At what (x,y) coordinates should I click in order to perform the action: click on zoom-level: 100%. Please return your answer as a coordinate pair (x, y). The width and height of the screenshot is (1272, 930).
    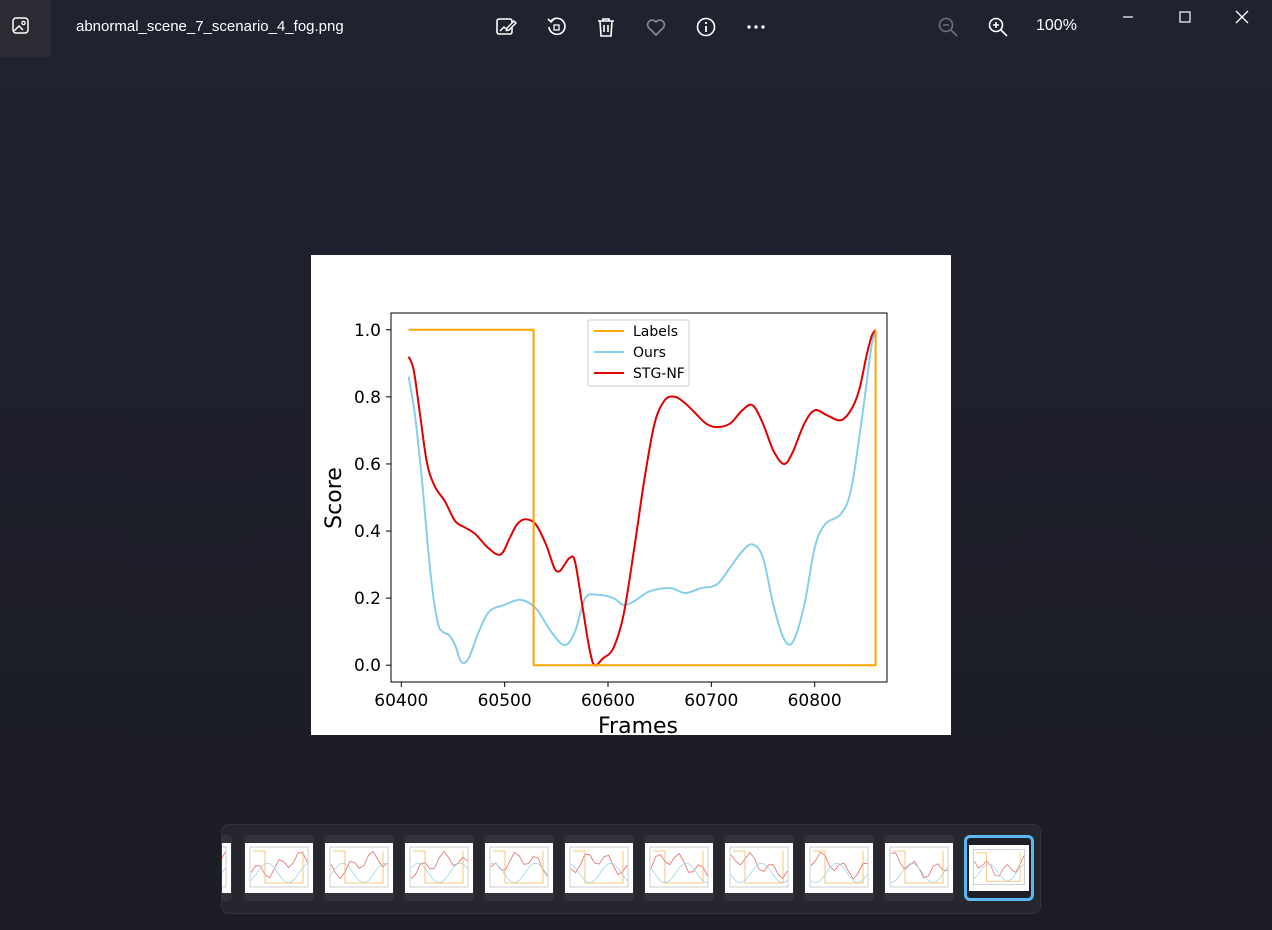
    Looking at the image, I should click on (1056, 26).